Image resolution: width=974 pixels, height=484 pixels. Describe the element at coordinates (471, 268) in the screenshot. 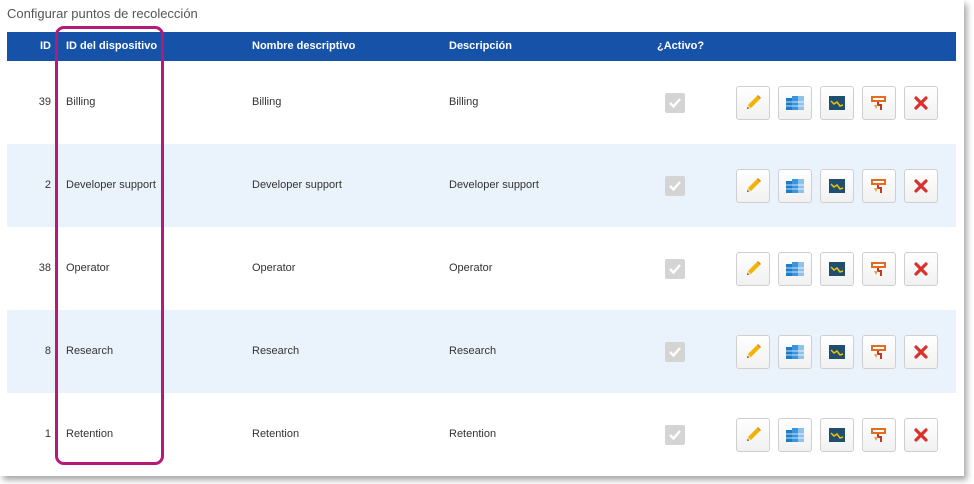

I see `cell-description: Operator` at that location.